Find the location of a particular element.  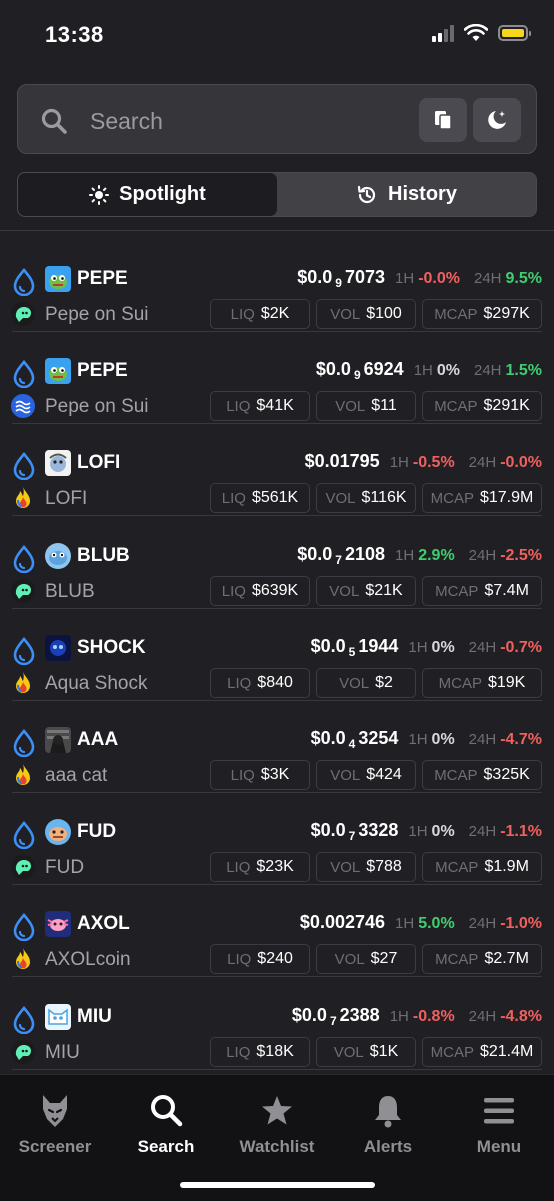

token-symbol: AAA is located at coordinates (98, 739).